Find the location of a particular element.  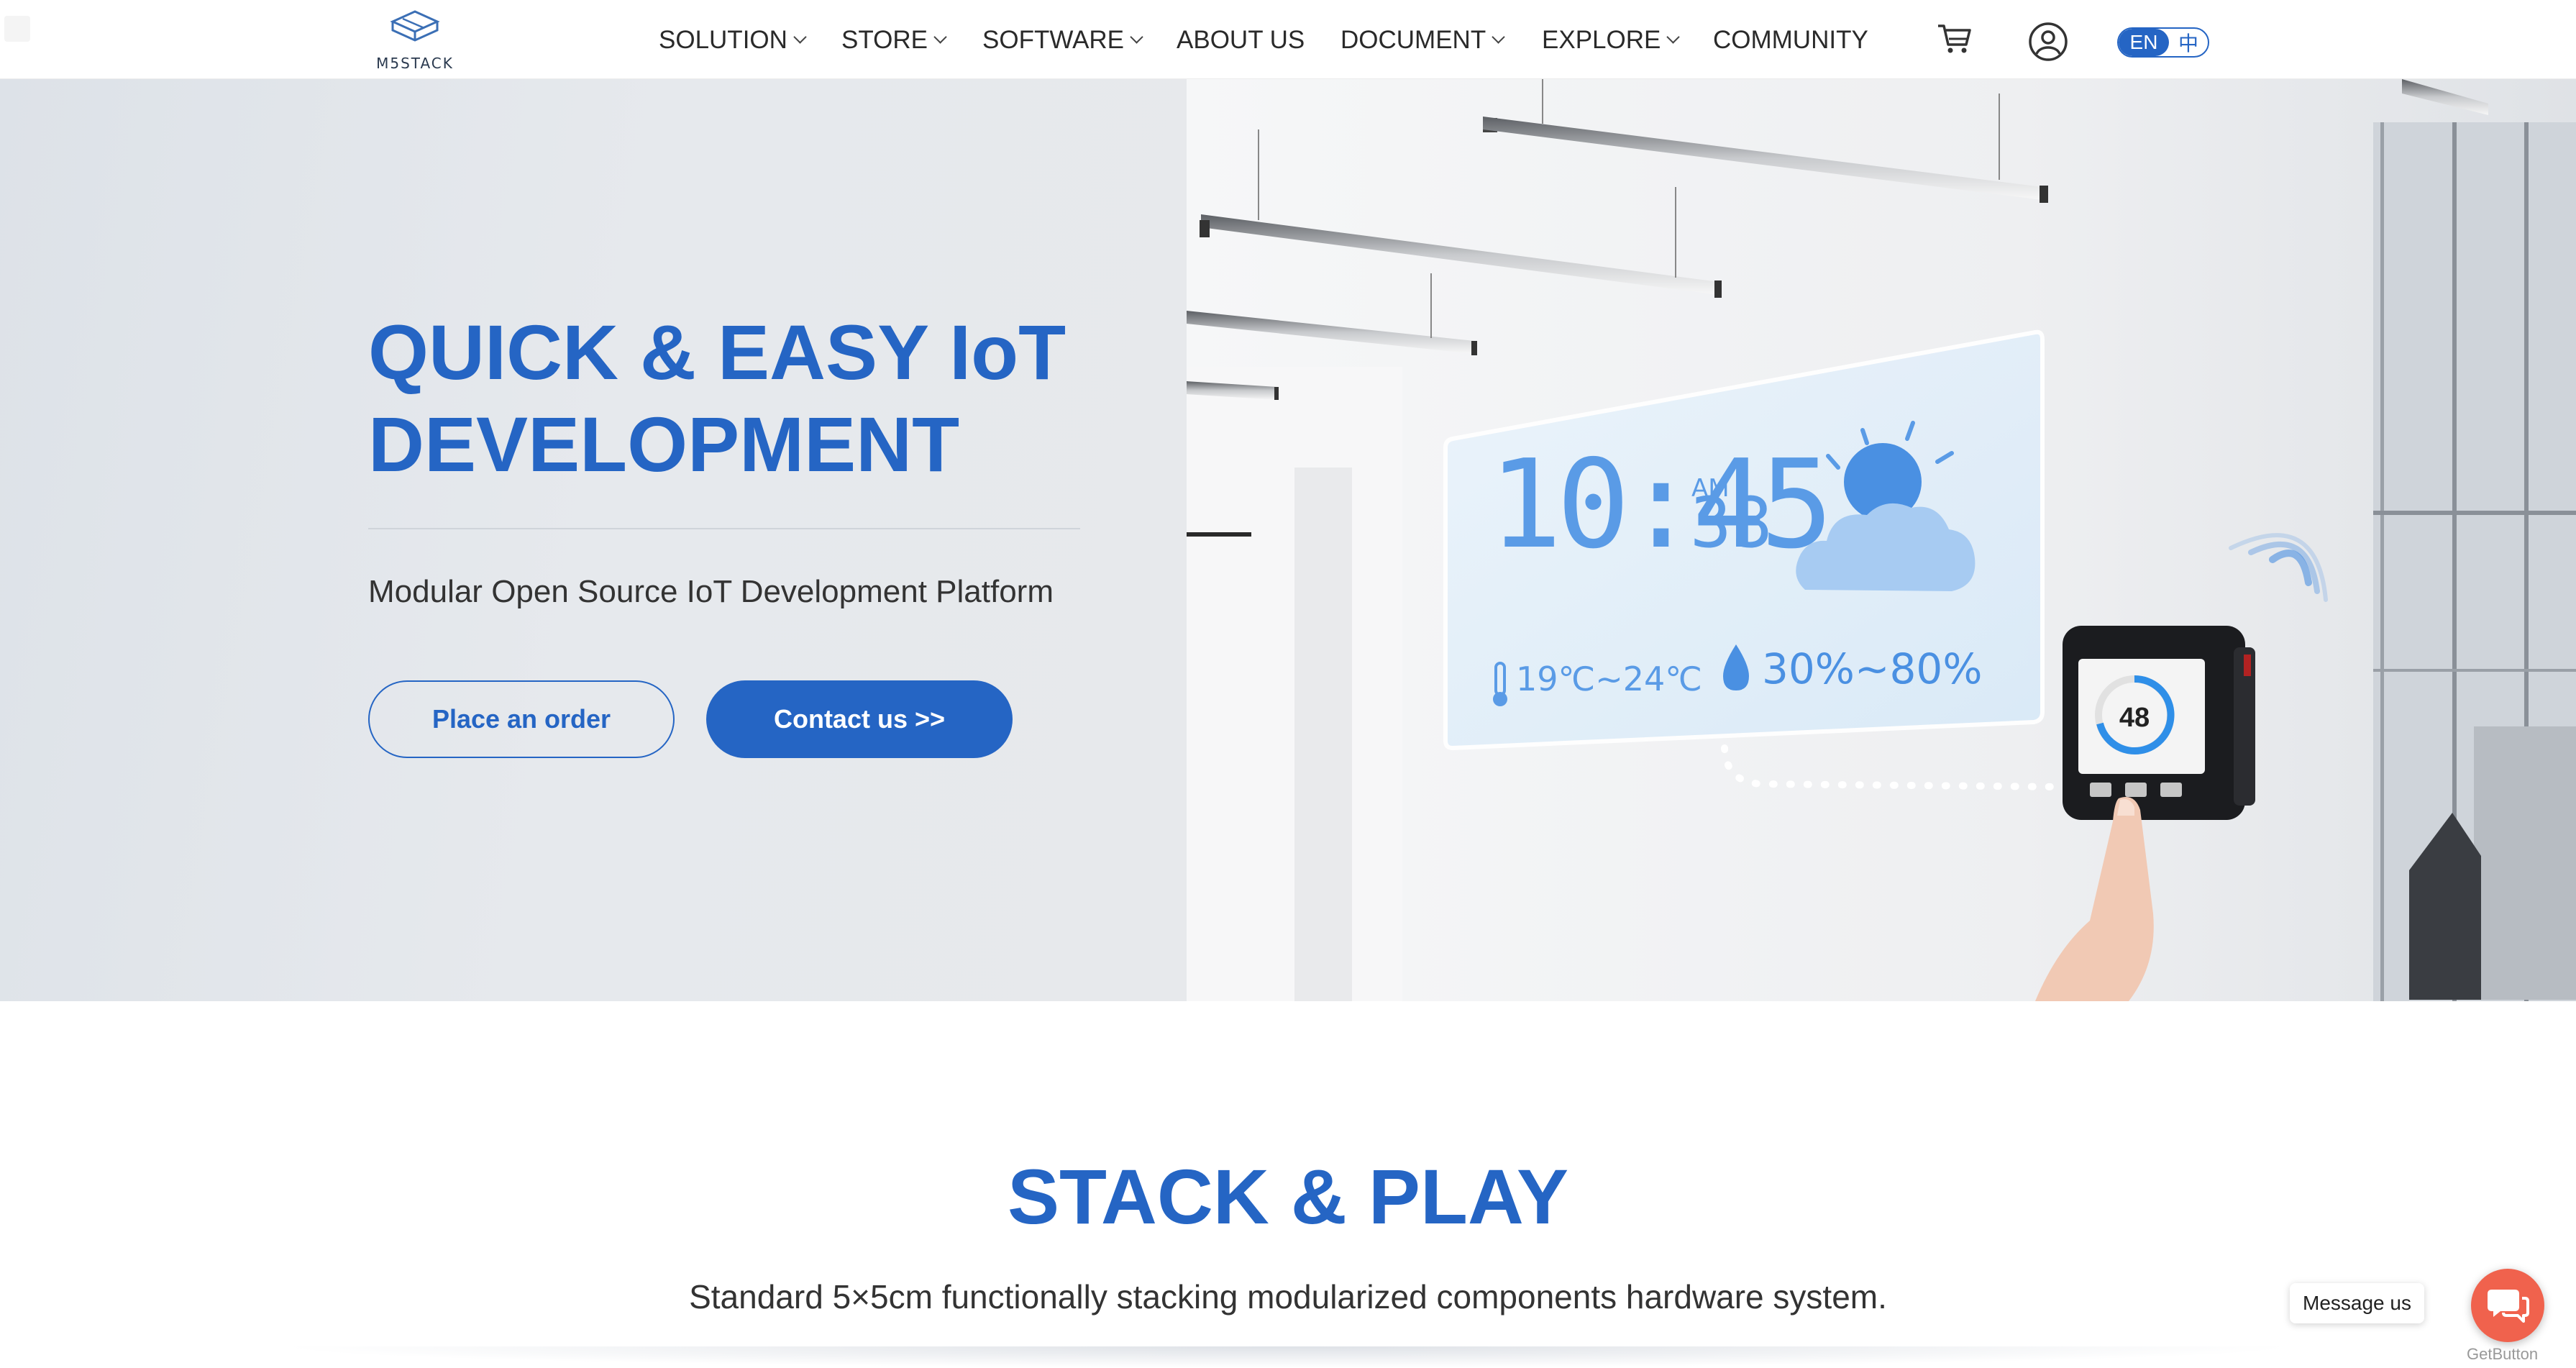

chat-bubbles-icon is located at coordinates (2508, 1306).